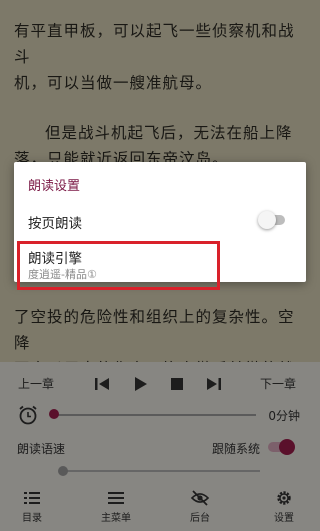  I want to click on tab-background-label: 后台, so click(200, 518).